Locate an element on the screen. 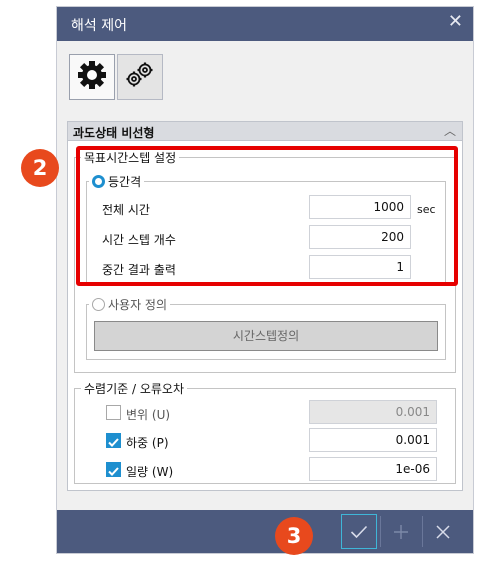 The width and height of the screenshot is (479, 562). cancel-button is located at coordinates (443, 531).